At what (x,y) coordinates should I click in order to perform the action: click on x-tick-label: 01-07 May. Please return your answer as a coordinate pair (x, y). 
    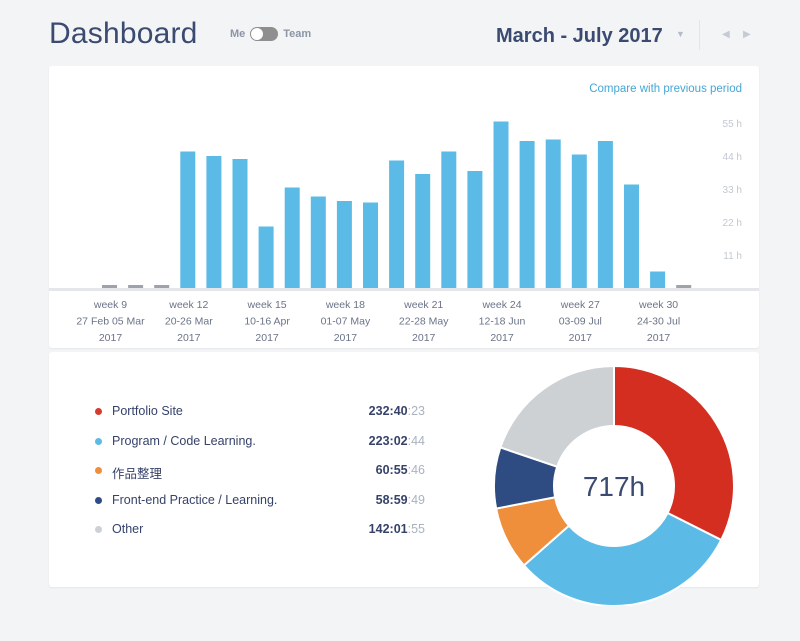
    Looking at the image, I should click on (346, 322).